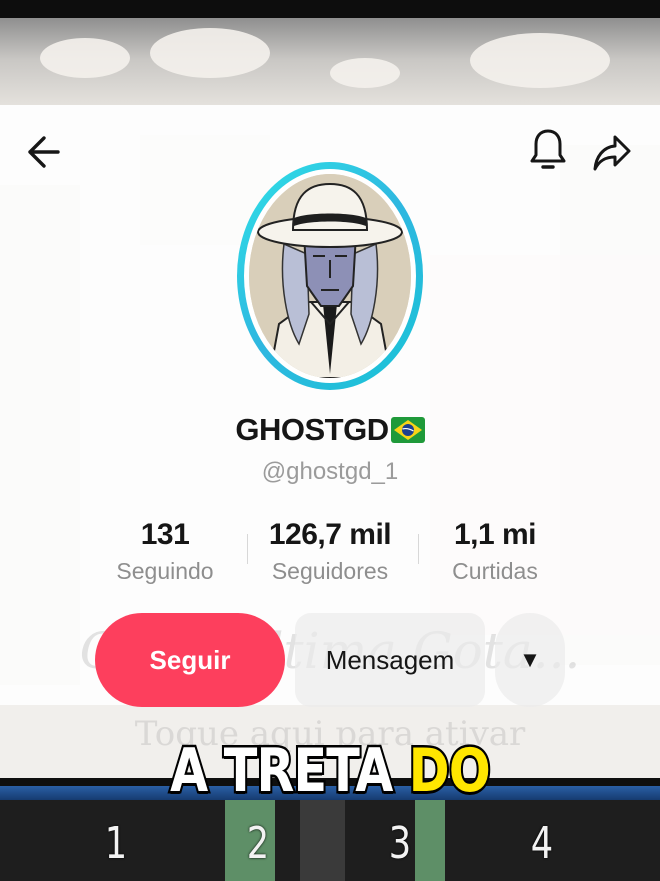  What do you see at coordinates (330, 534) in the screenshot?
I see `stat-followers-value: 126,7 mil` at bounding box center [330, 534].